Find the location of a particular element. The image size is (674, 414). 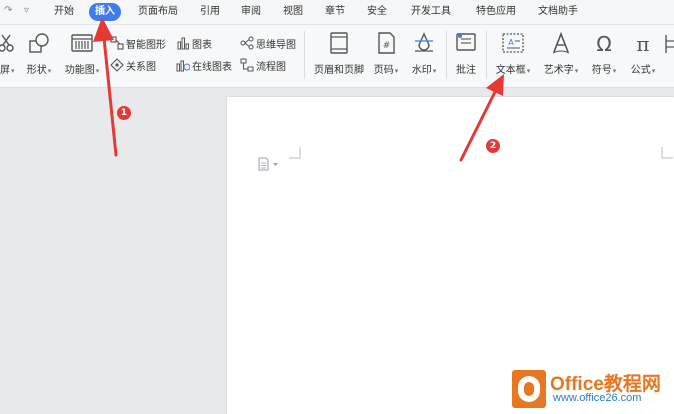

tab-references: 引用 is located at coordinates (210, 12).